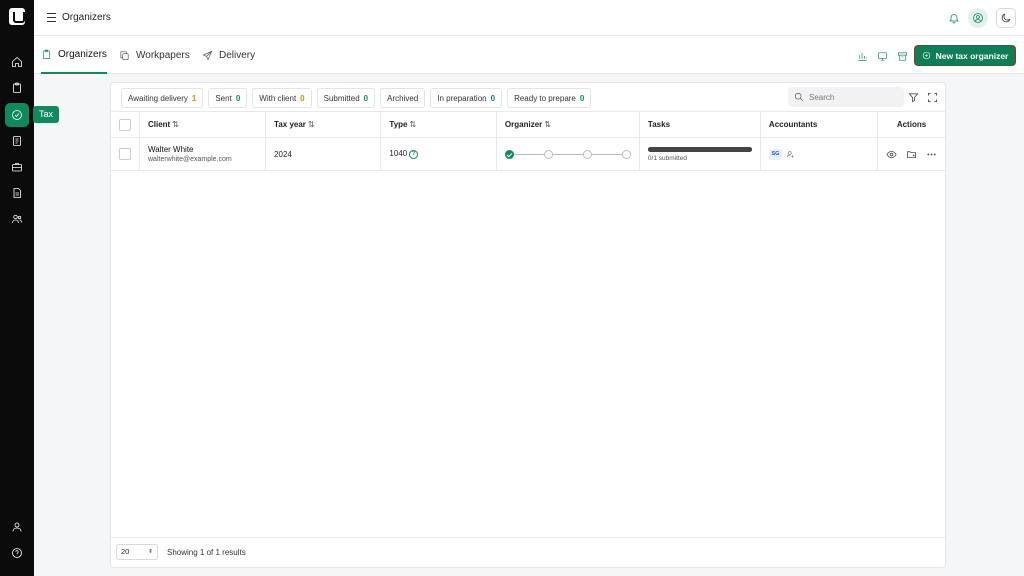 The width and height of the screenshot is (1024, 576). I want to click on more-icon, so click(931, 154).